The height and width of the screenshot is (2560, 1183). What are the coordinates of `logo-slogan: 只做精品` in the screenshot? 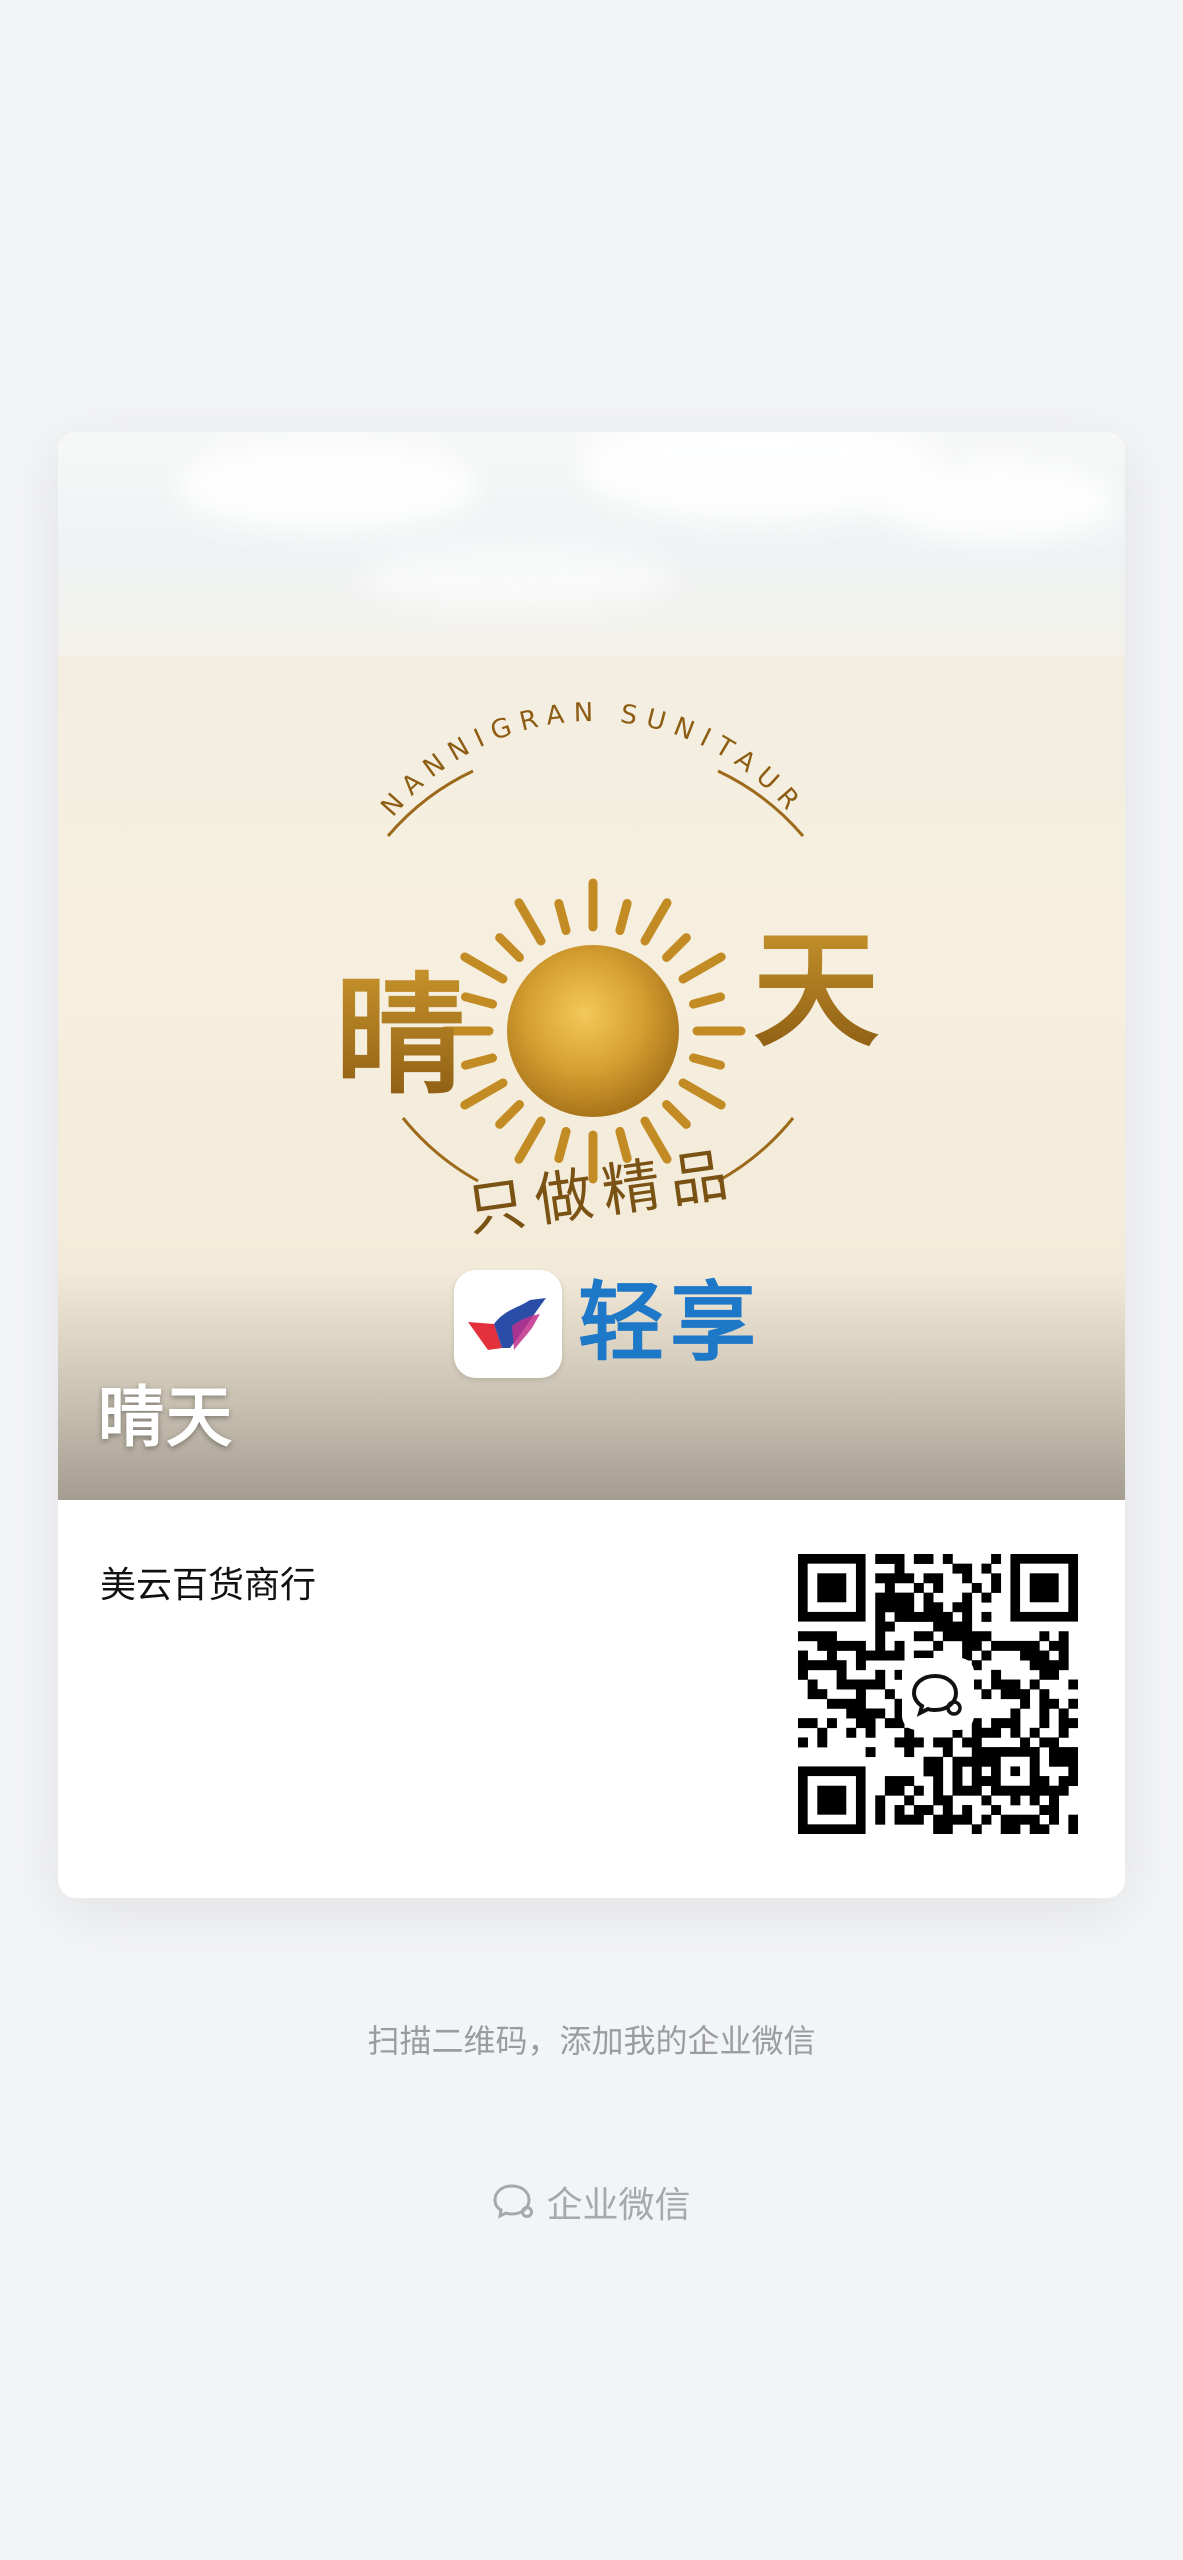 It's located at (602, 1191).